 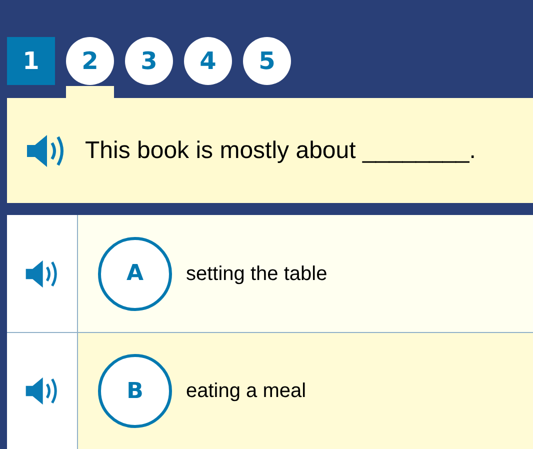 I want to click on answer-letter: A, so click(x=135, y=273).